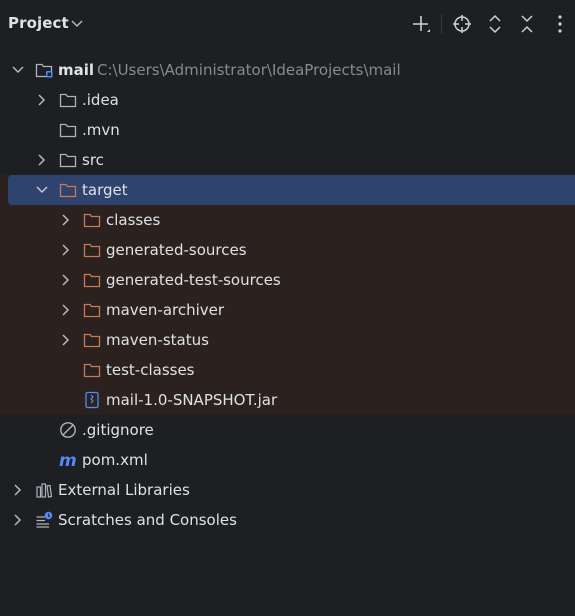 This screenshot has width=575, height=616. What do you see at coordinates (150, 370) in the screenshot?
I see `tree-label-test-classes: test-classes` at bounding box center [150, 370].